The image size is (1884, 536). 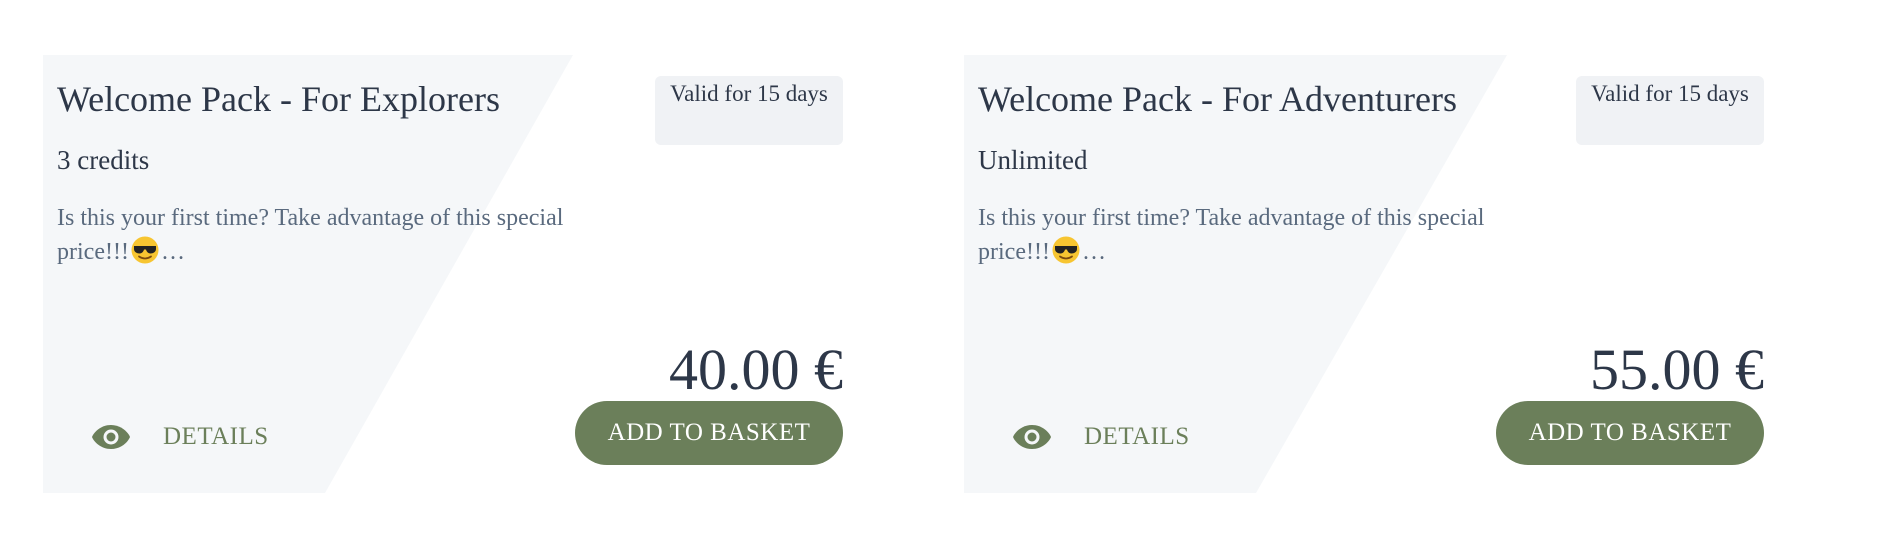 I want to click on product-credits: Unlimited, so click(x=1033, y=160).